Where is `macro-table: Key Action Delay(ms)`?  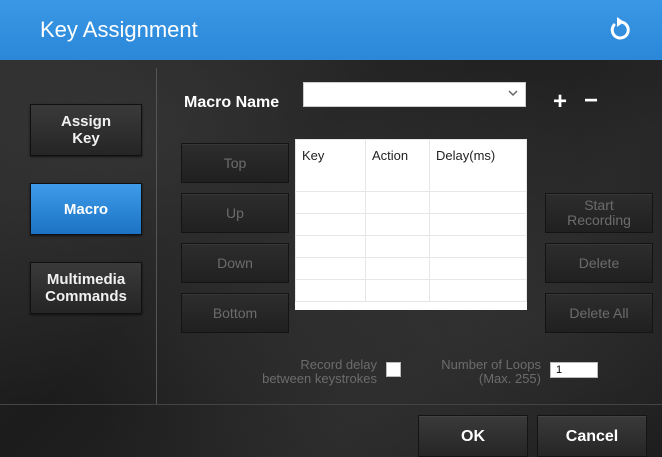
macro-table: Key Action Delay(ms) is located at coordinates (411, 224).